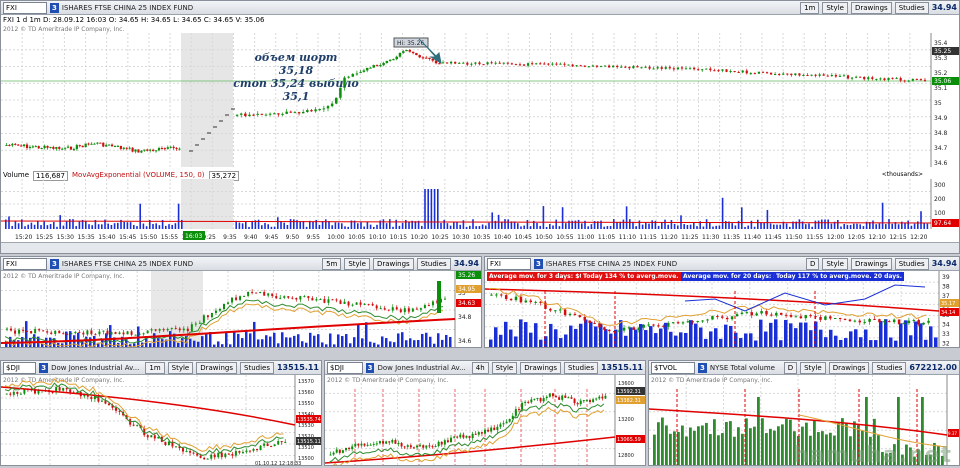 Image resolution: width=960 pixels, height=468 pixels. I want to click on y-tick-label: 13550, so click(306, 404).